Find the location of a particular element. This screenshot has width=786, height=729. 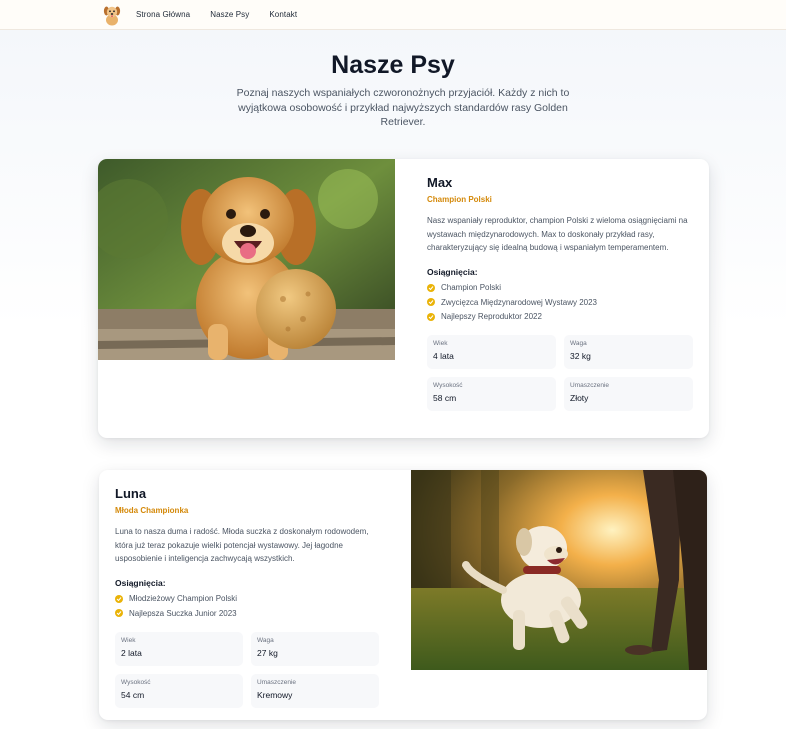

puppy-logo-icon is located at coordinates (112, 15).